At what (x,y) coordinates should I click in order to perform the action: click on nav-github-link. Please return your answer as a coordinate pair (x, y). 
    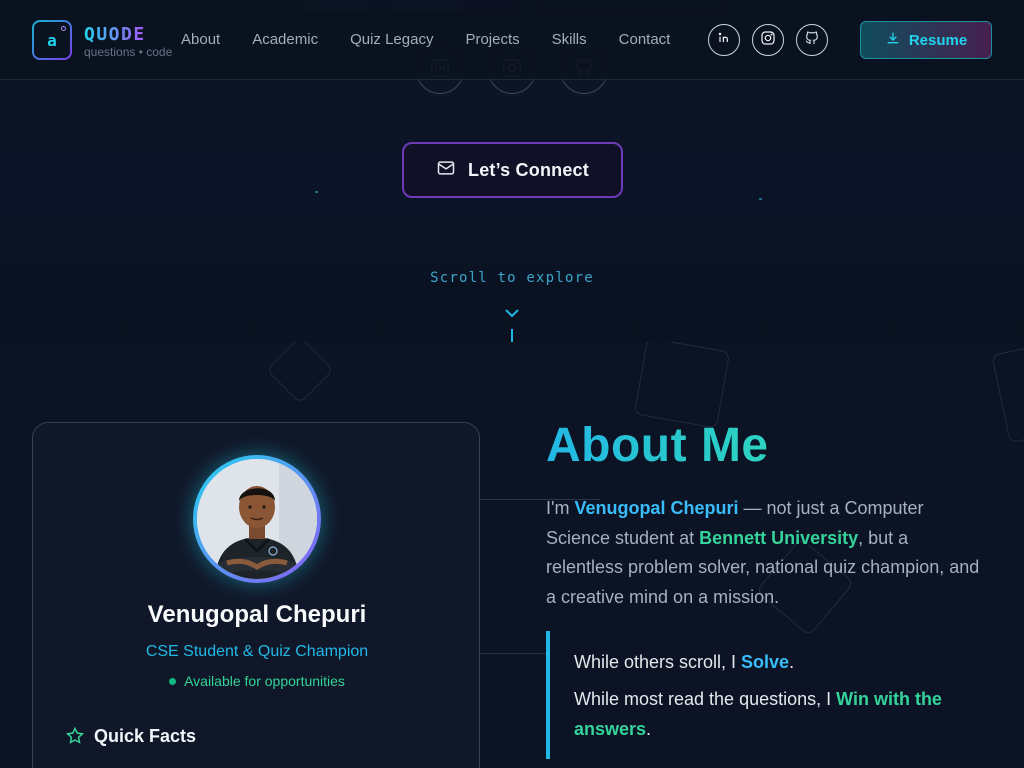
    Looking at the image, I should click on (812, 40).